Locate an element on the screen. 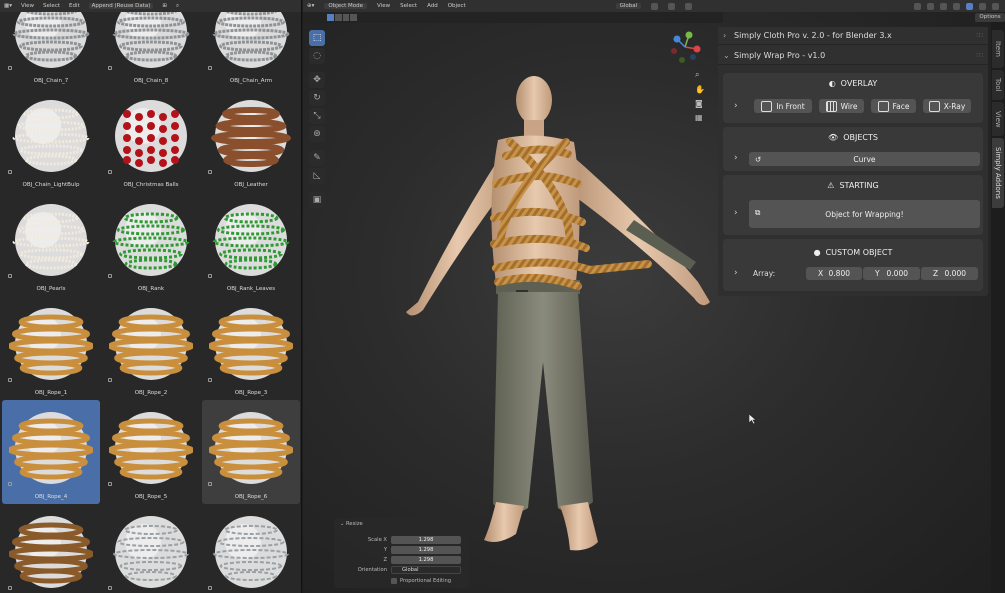 This screenshot has height=593, width=1005. tool-shelf: ⬚ ◌ ✥ ↻ ⤡ ⊛ ✎ ◺ ▣ is located at coordinates (317, 119).